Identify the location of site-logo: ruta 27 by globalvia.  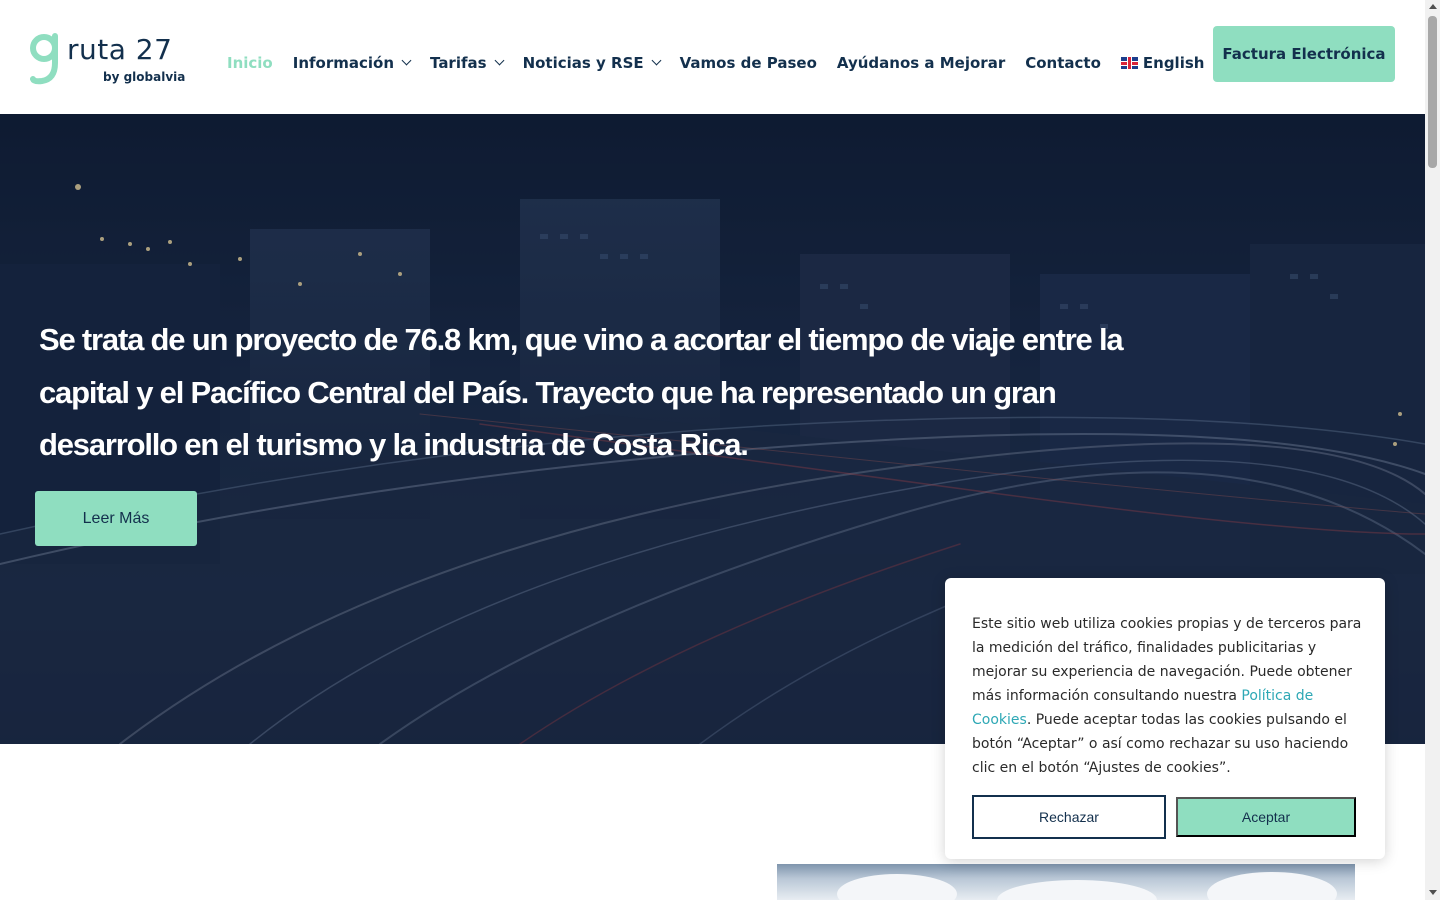
(110, 60).